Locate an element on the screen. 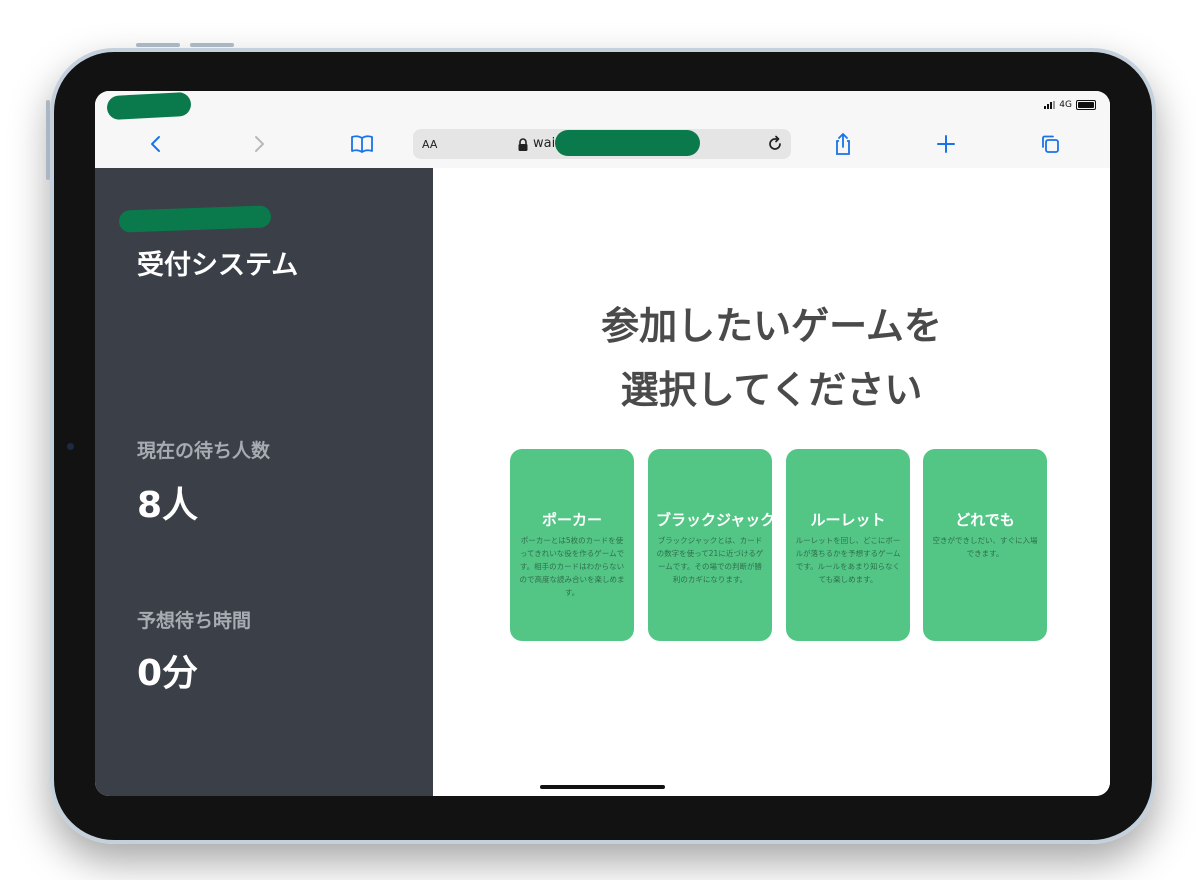  browser-toolbar: AA wait is located at coordinates (602, 145).